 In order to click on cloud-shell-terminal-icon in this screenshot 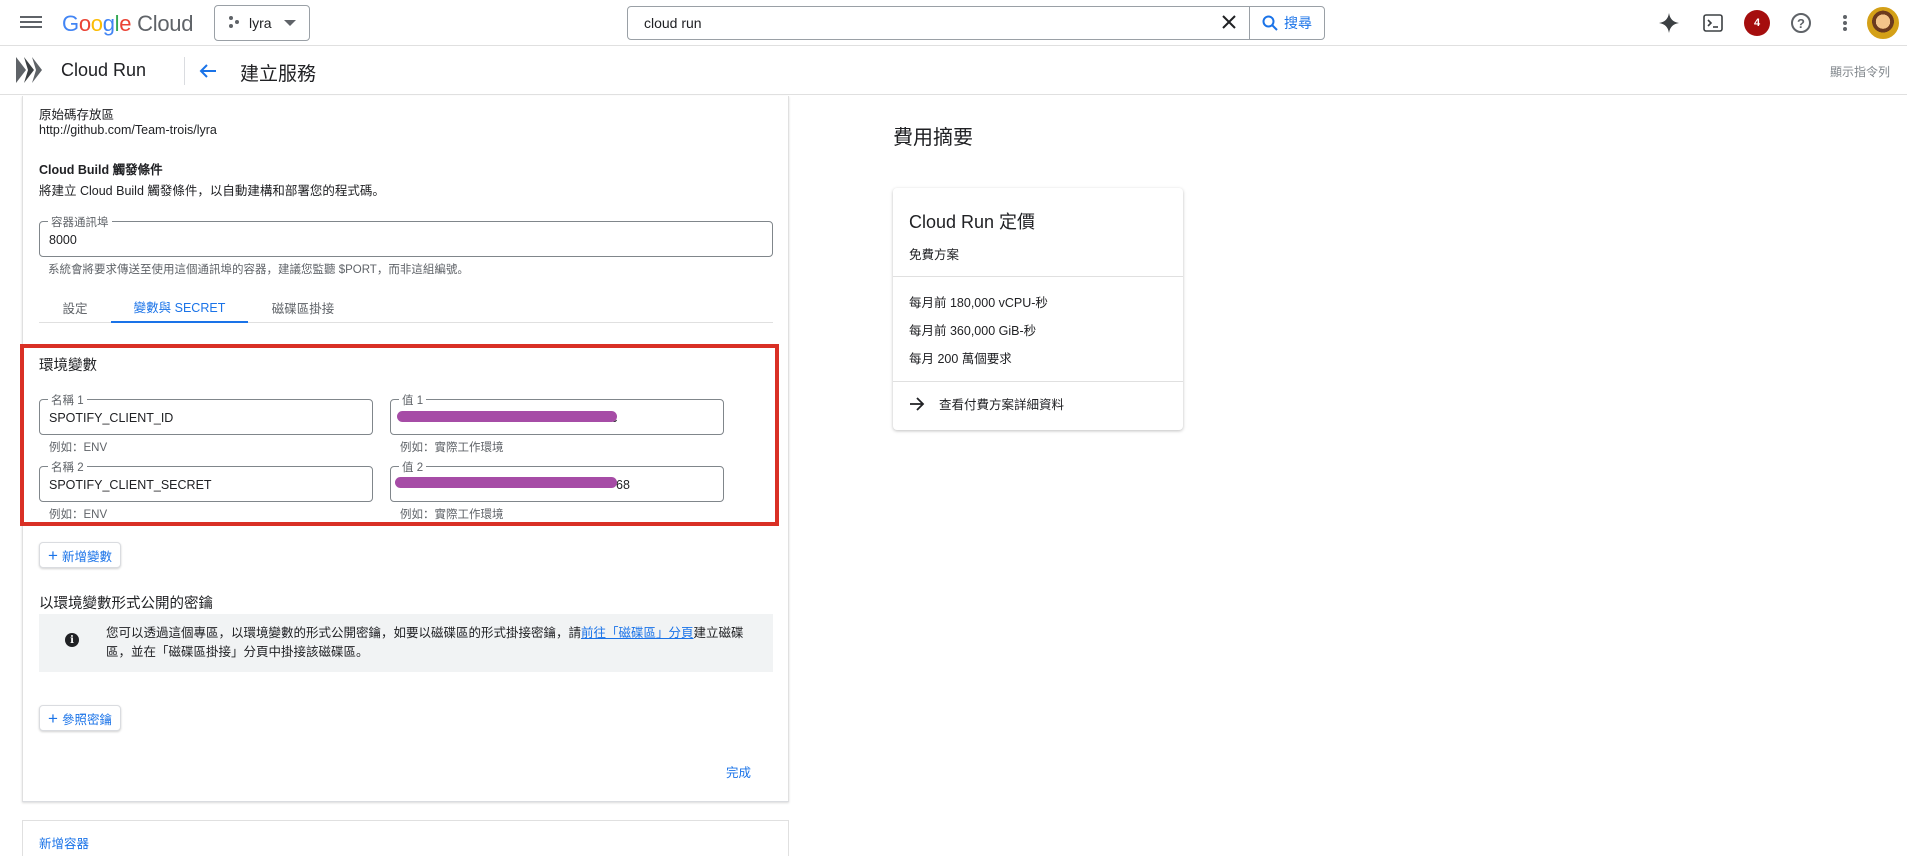, I will do `click(1713, 23)`.